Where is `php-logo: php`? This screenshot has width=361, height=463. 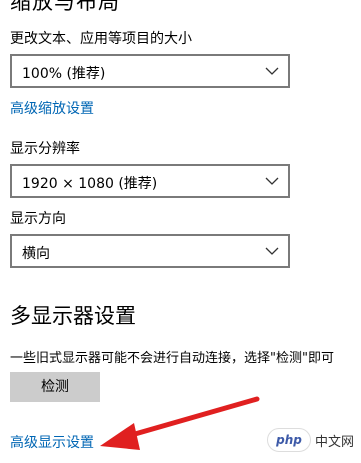 php-logo: php is located at coordinates (289, 440).